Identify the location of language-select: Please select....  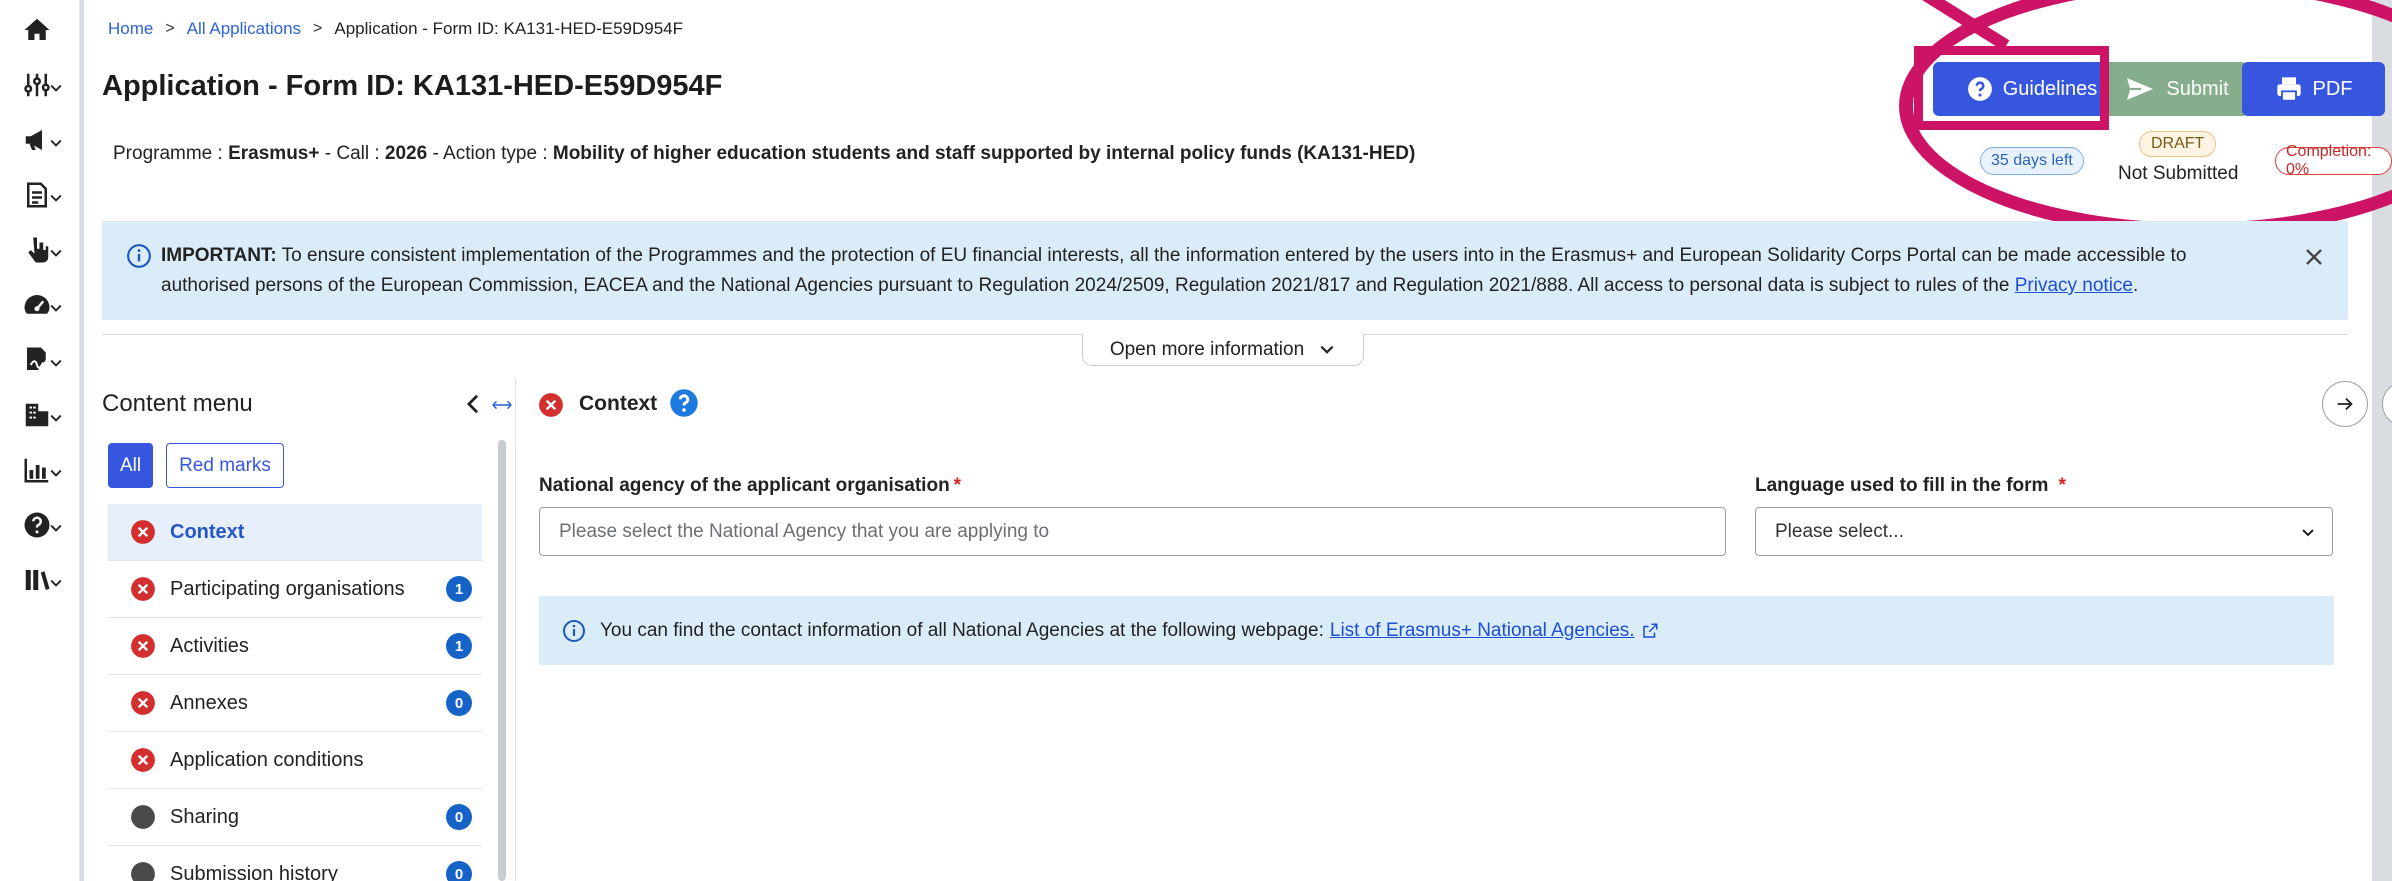
(2044, 531).